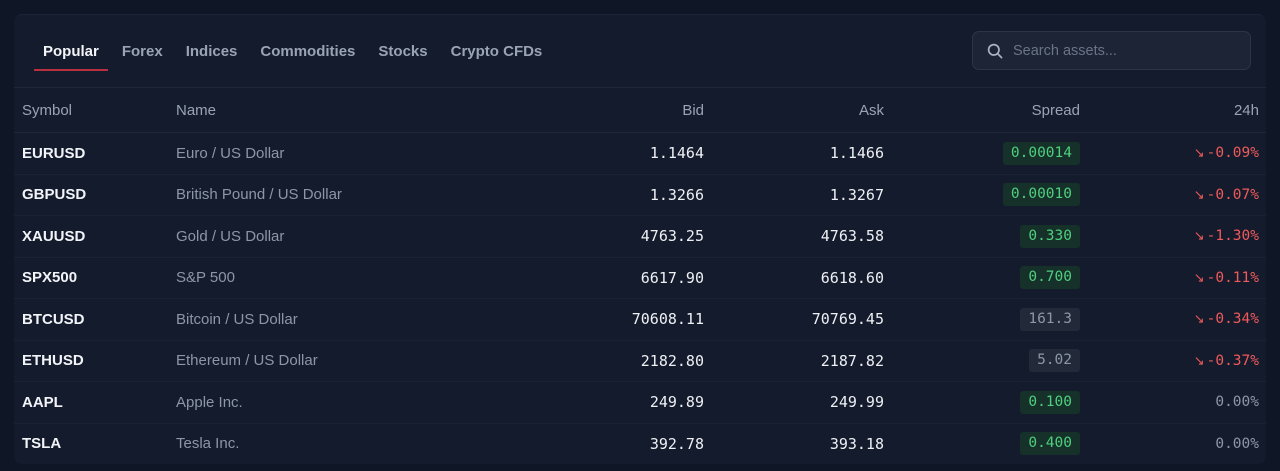 Image resolution: width=1280 pixels, height=471 pixels. I want to click on change-value: -0.09%, so click(1232, 153).